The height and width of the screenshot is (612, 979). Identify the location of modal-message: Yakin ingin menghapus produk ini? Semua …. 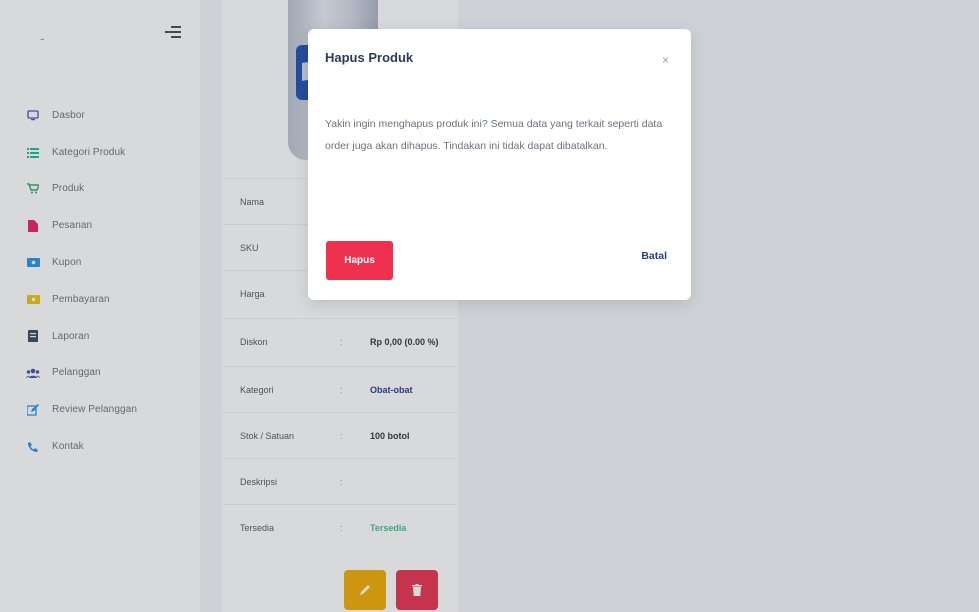
(494, 135).